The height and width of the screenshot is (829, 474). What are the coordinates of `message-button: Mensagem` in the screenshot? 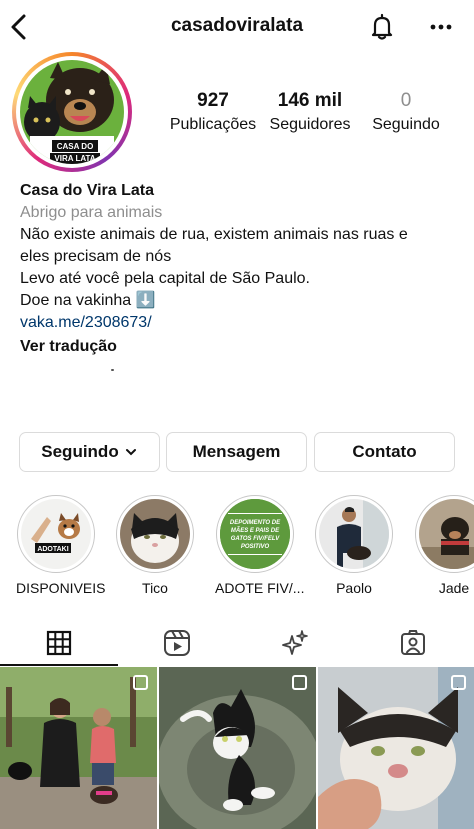 It's located at (236, 452).